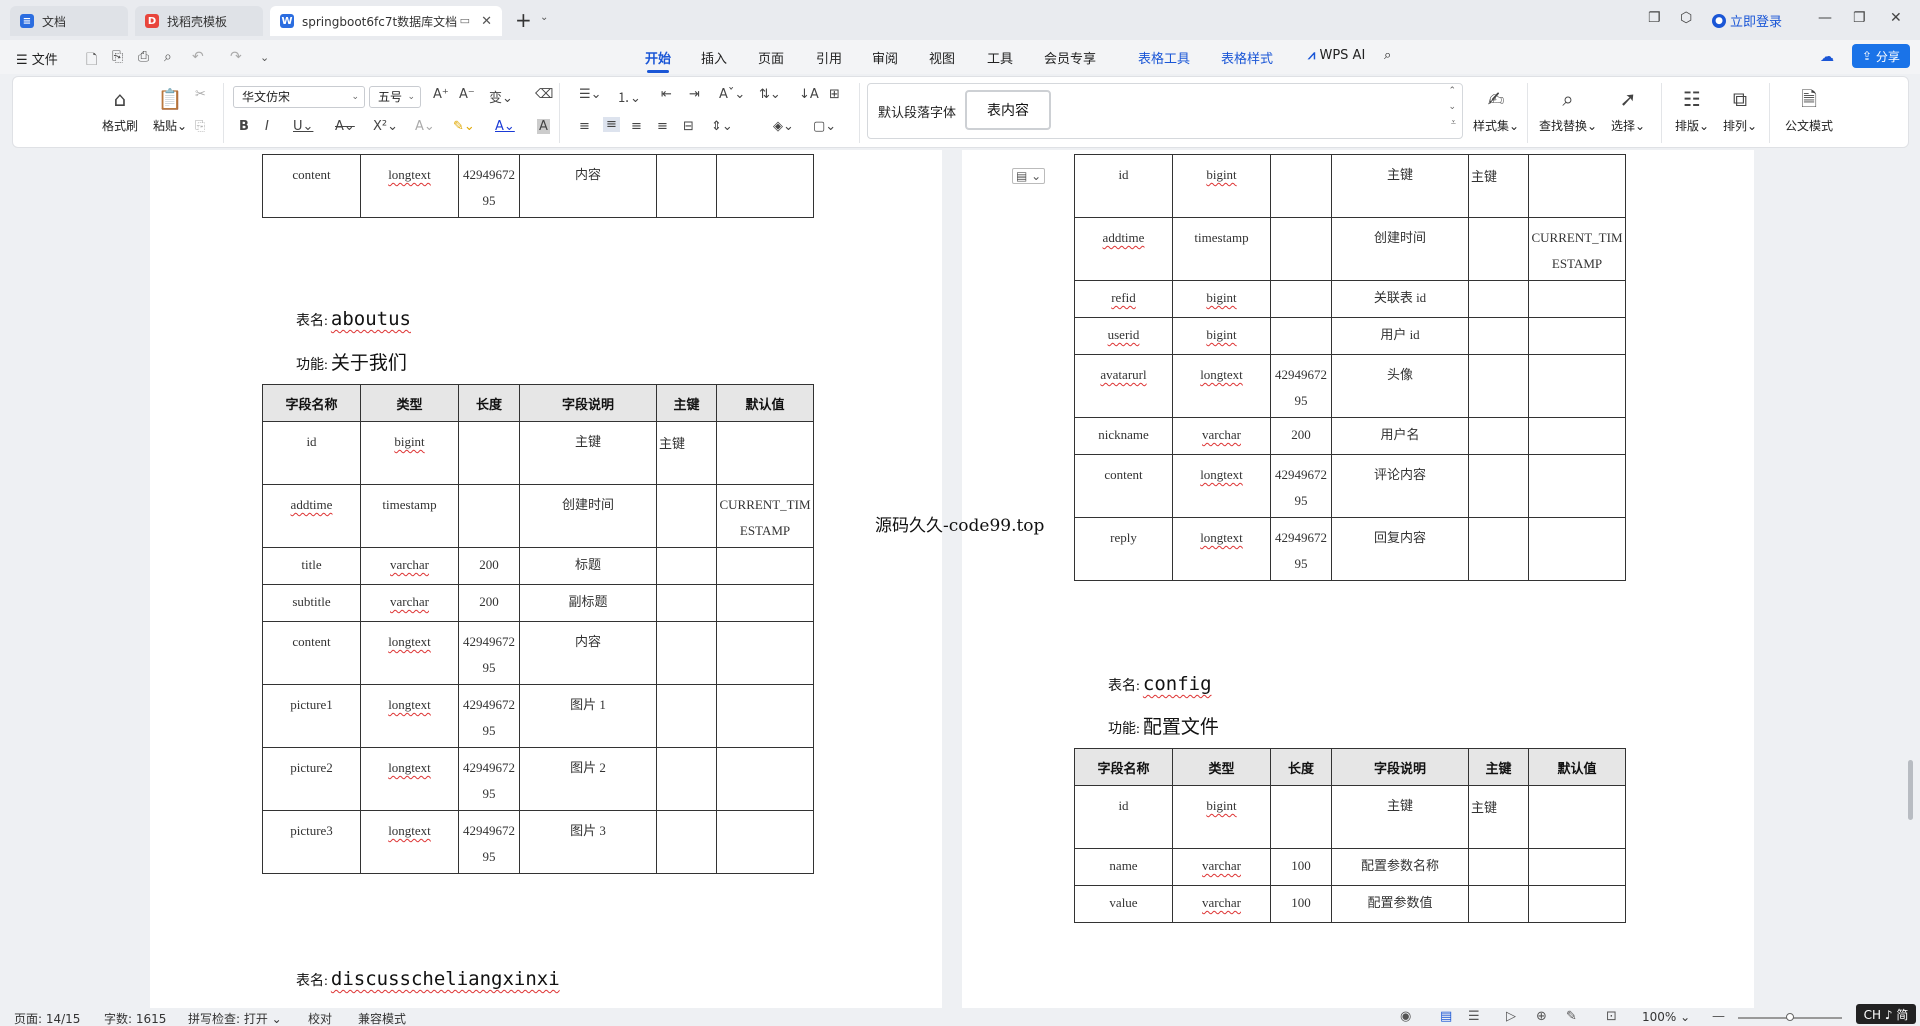  I want to click on scroll-up-icon: ⌃, so click(1452, 91).